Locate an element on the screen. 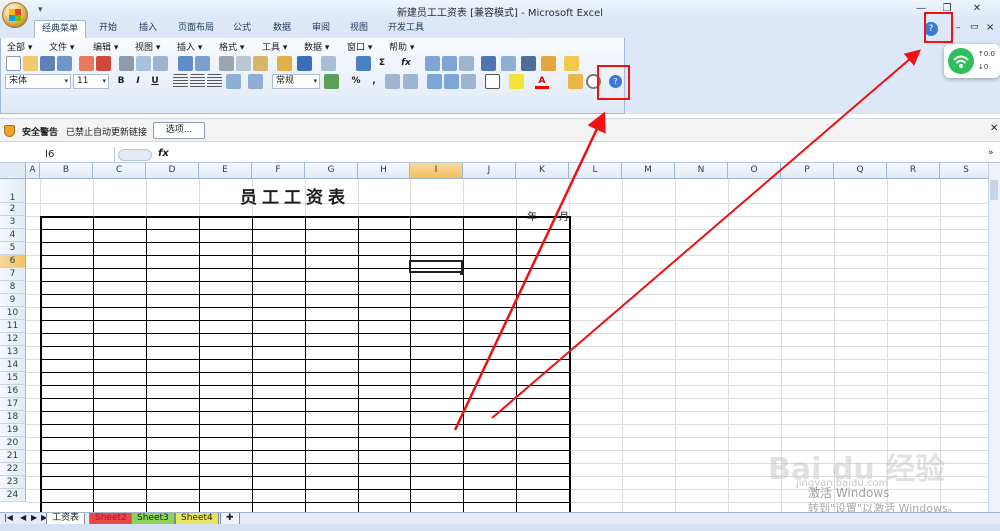 The width and height of the screenshot is (1000, 531). office-button is located at coordinates (15, 15).